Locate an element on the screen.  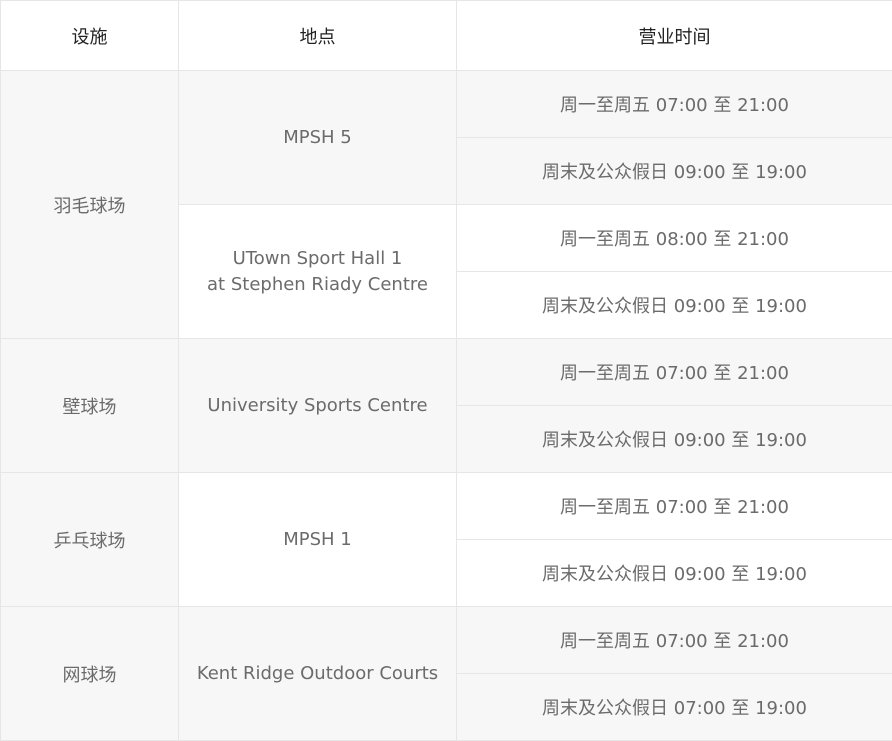
location-cell: Kent Ridge Outdoor Courts is located at coordinates (318, 674).